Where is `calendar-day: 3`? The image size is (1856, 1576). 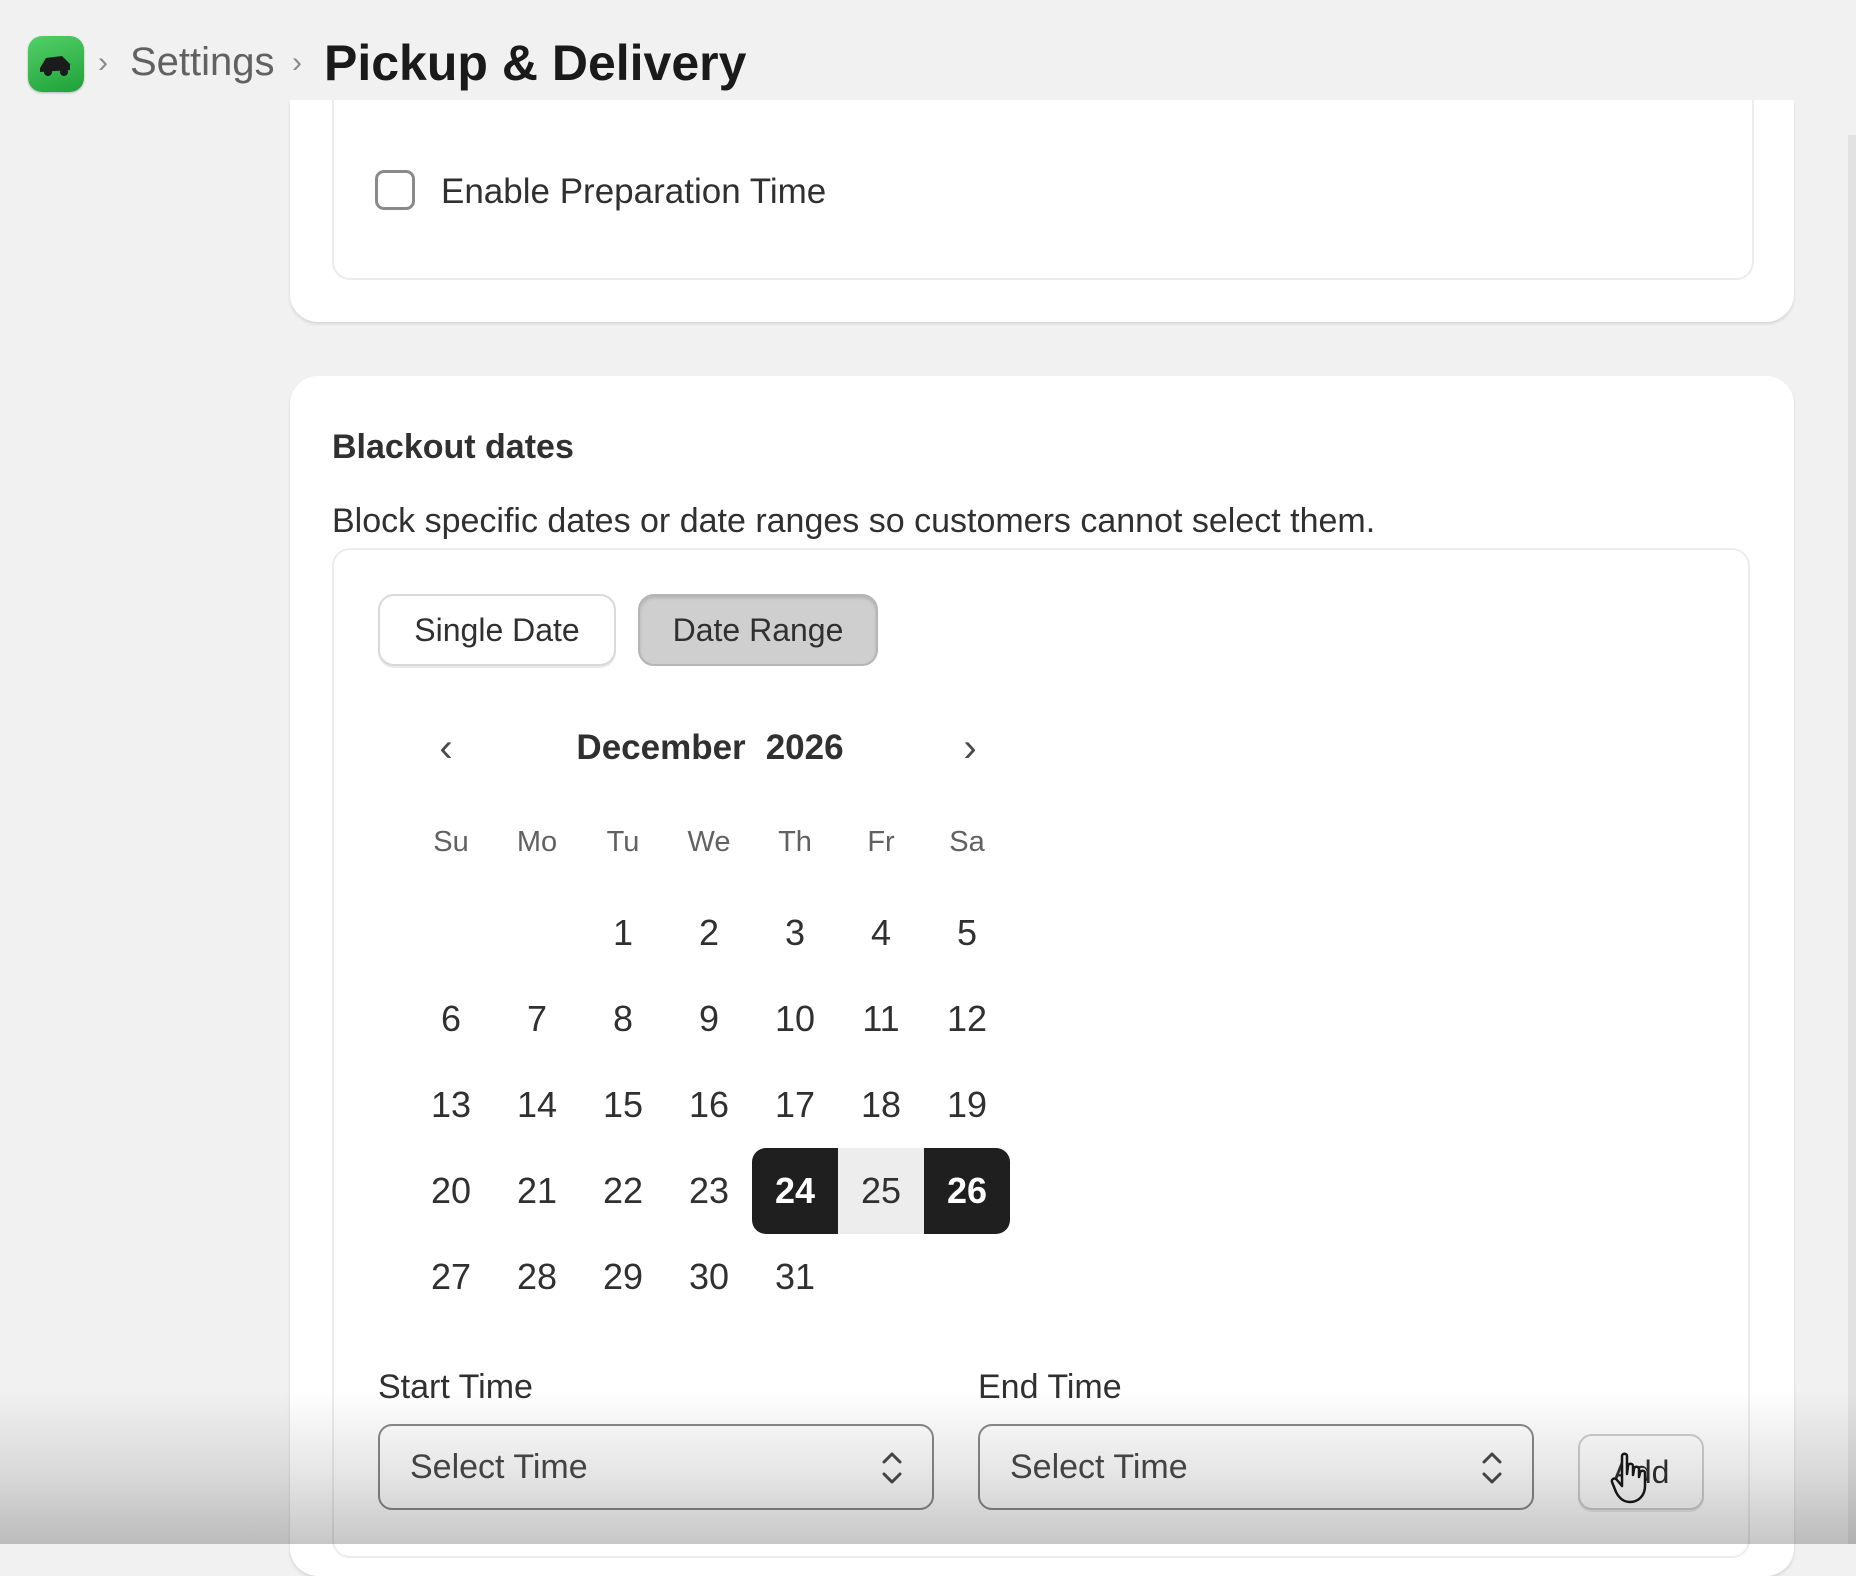
calendar-day: 3 is located at coordinates (795, 933).